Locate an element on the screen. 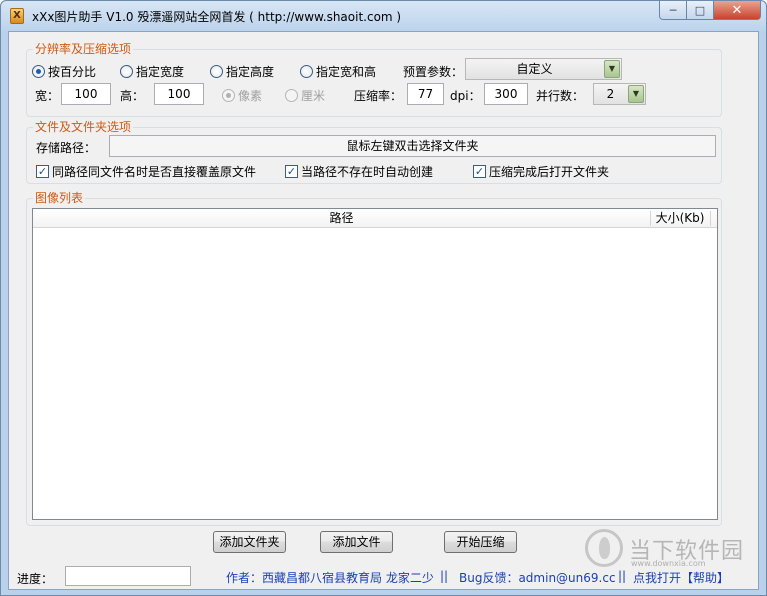 This screenshot has height=596, width=767. height-input: 100 is located at coordinates (179, 94).